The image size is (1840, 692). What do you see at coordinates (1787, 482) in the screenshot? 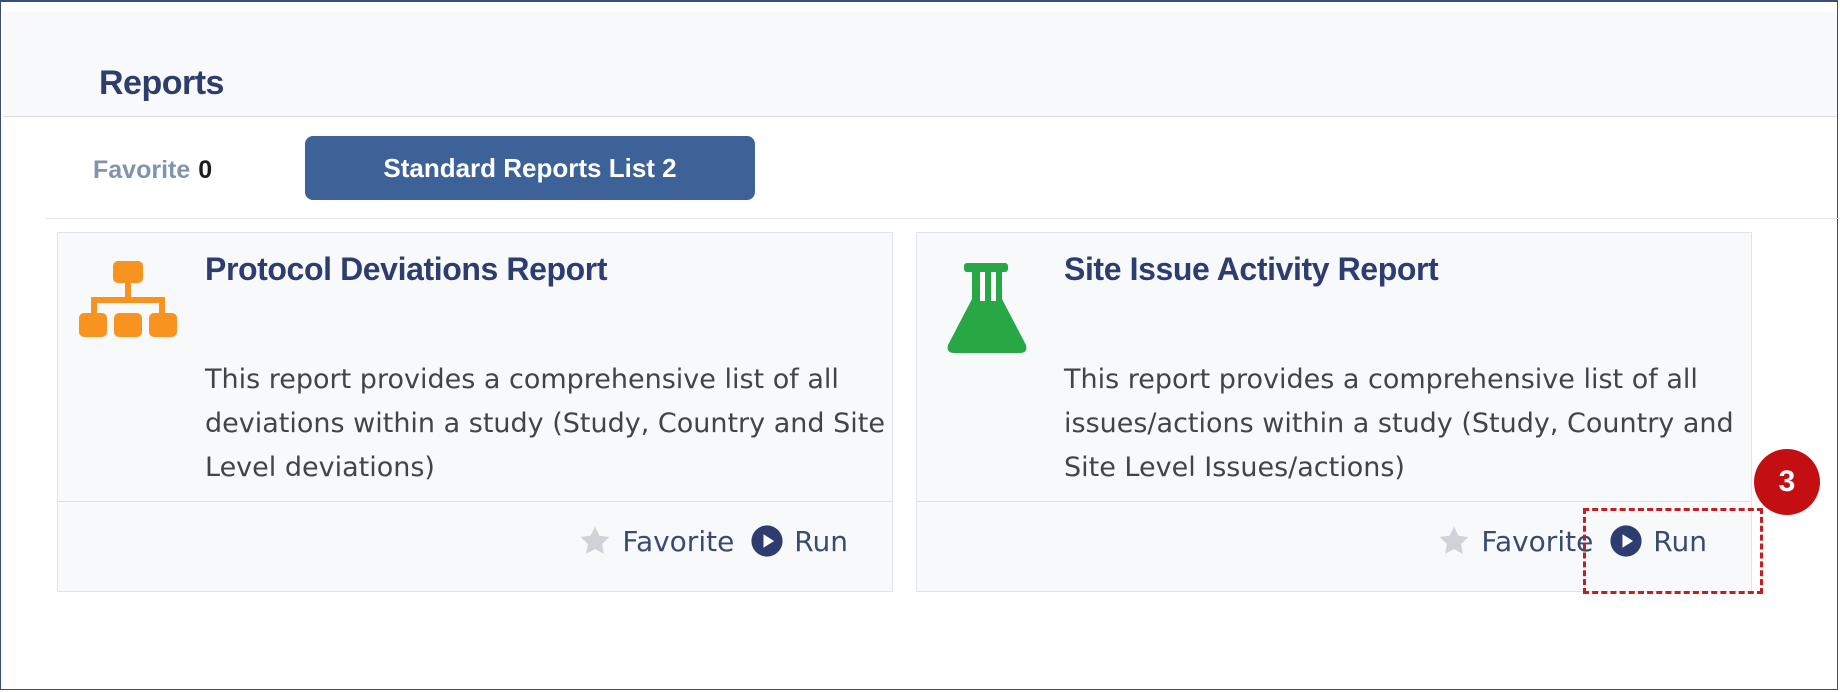
I see `step-number-badge: 3` at bounding box center [1787, 482].